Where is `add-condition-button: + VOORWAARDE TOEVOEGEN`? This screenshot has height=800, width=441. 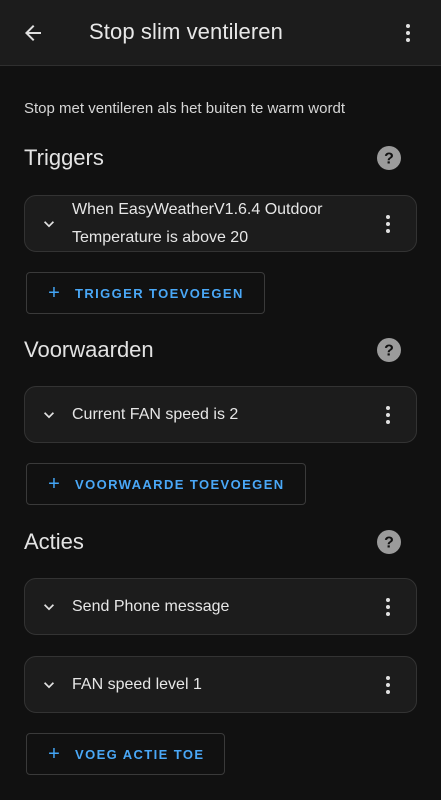
add-condition-button: + VOORWAARDE TOEVOEGEN is located at coordinates (166, 484).